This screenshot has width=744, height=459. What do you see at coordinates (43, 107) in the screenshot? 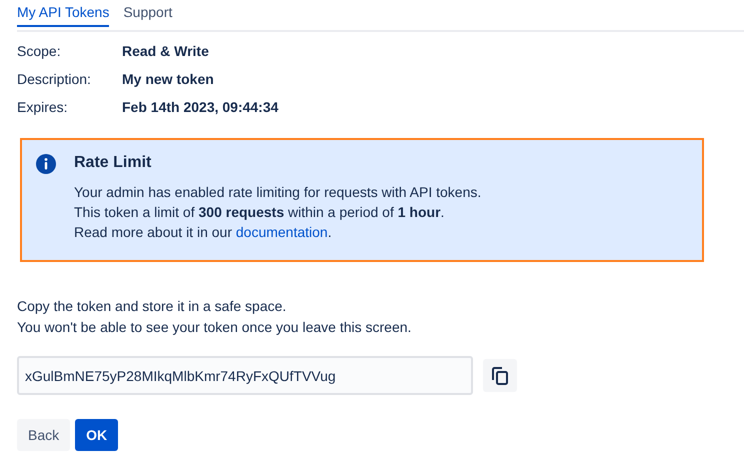
I see `detail-label: Expires:` at bounding box center [43, 107].